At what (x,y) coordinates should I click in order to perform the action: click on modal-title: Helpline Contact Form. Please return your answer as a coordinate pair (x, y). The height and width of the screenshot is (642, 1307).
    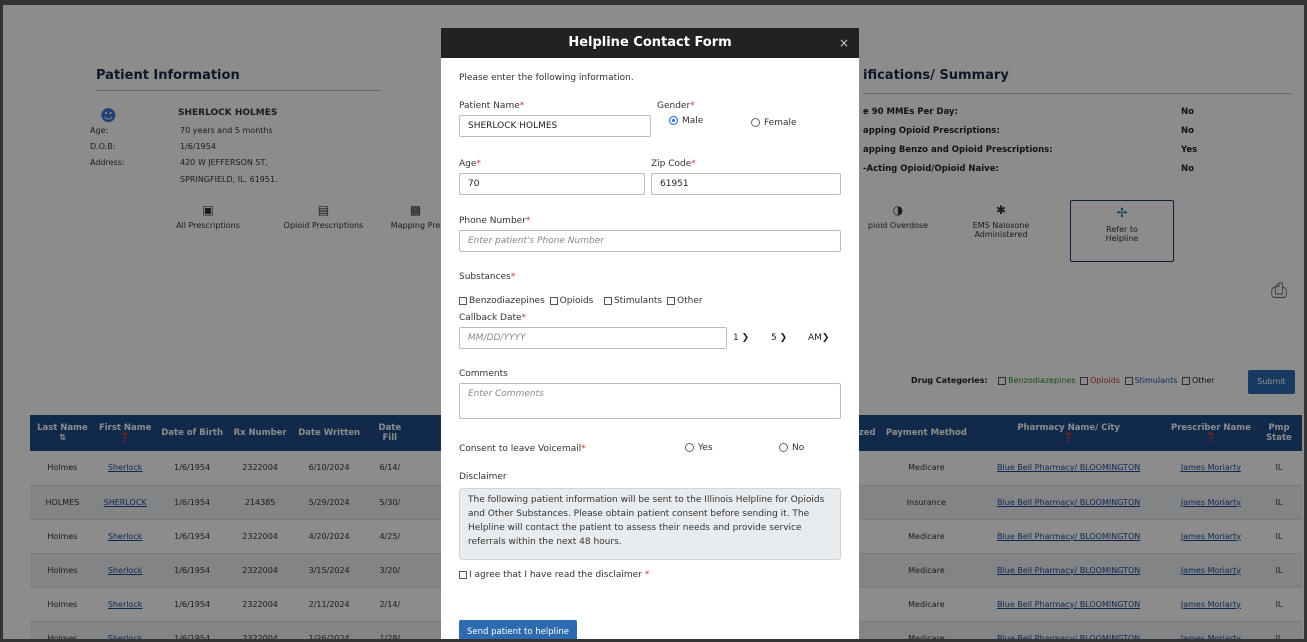
    Looking at the image, I should click on (650, 42).